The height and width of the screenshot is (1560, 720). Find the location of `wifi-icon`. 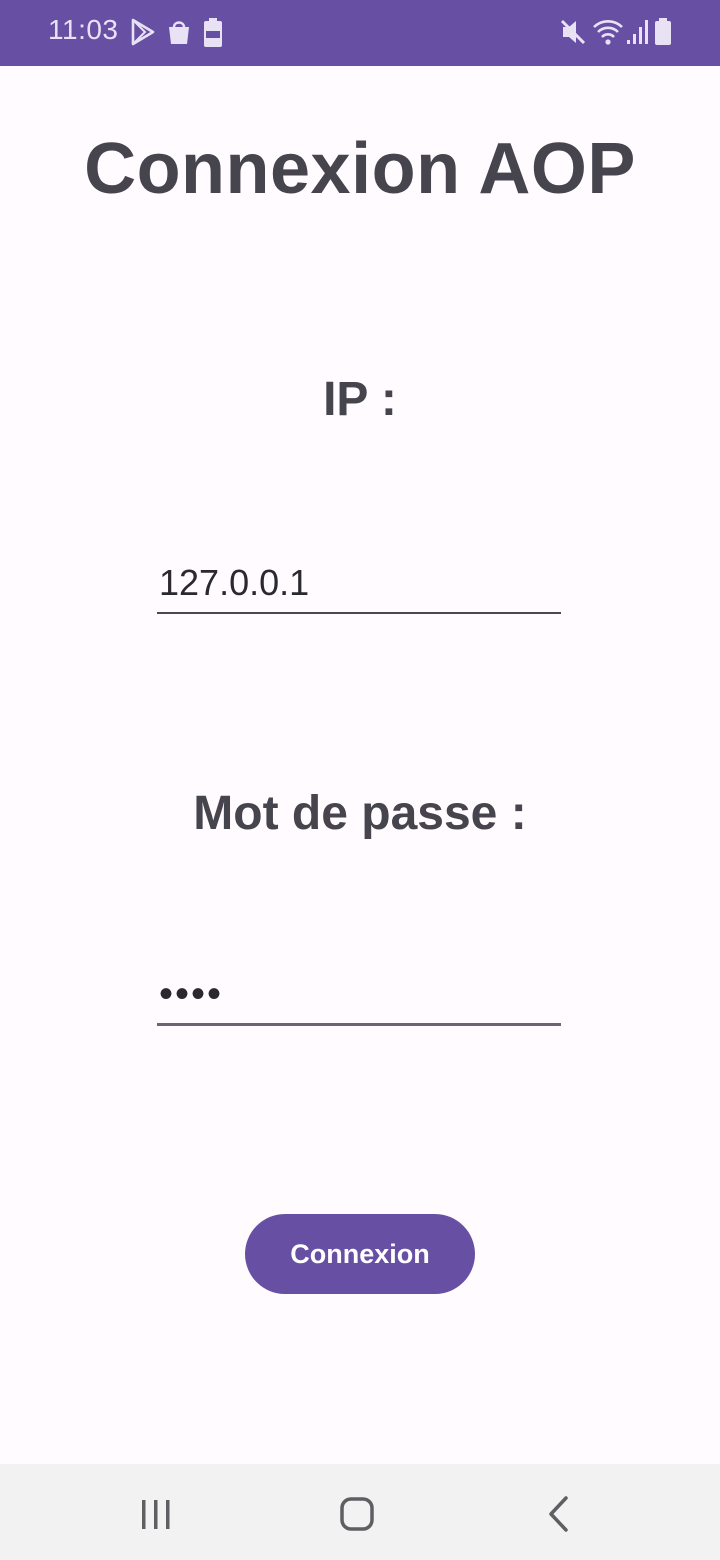

wifi-icon is located at coordinates (608, 32).